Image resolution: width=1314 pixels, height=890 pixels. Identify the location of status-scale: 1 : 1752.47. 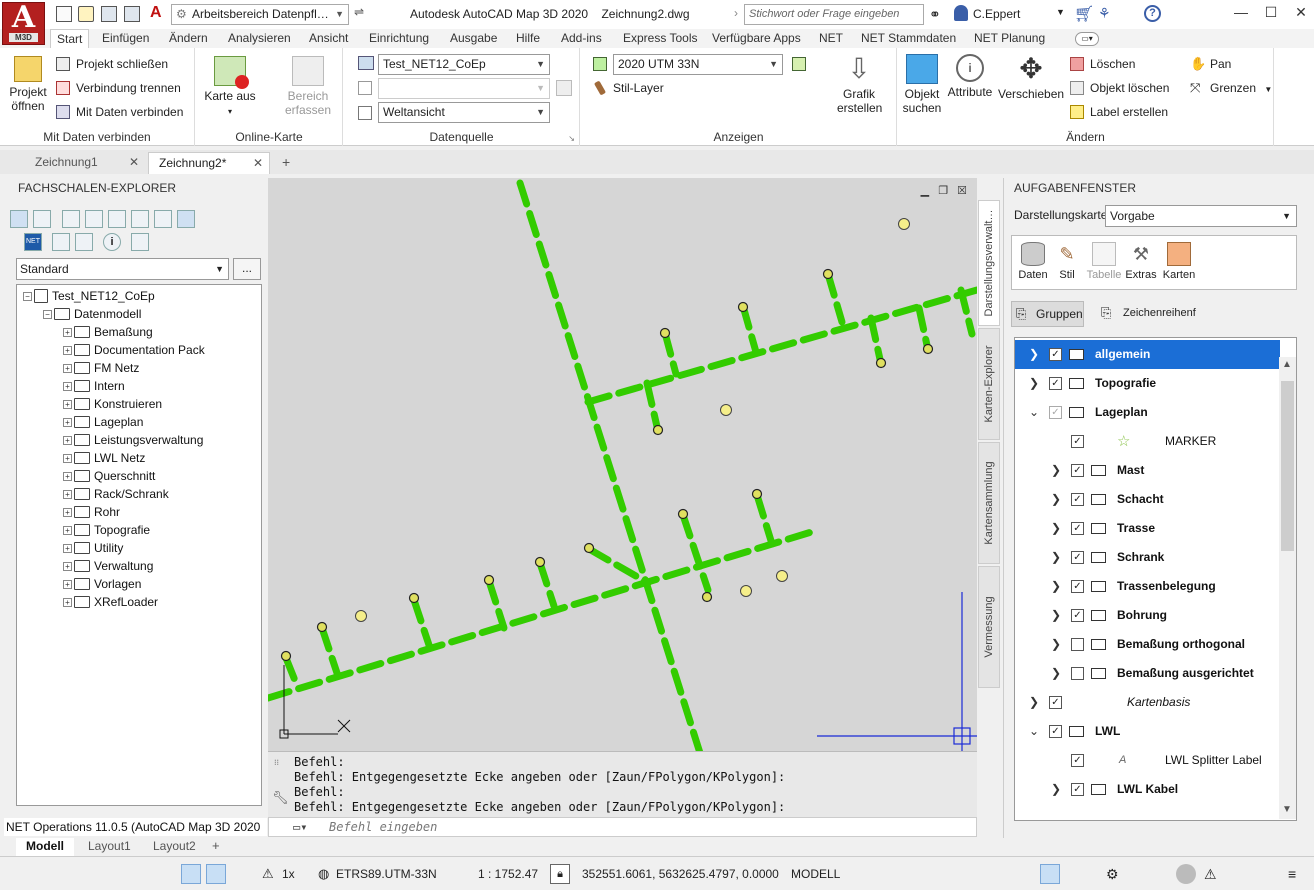
(508, 874).